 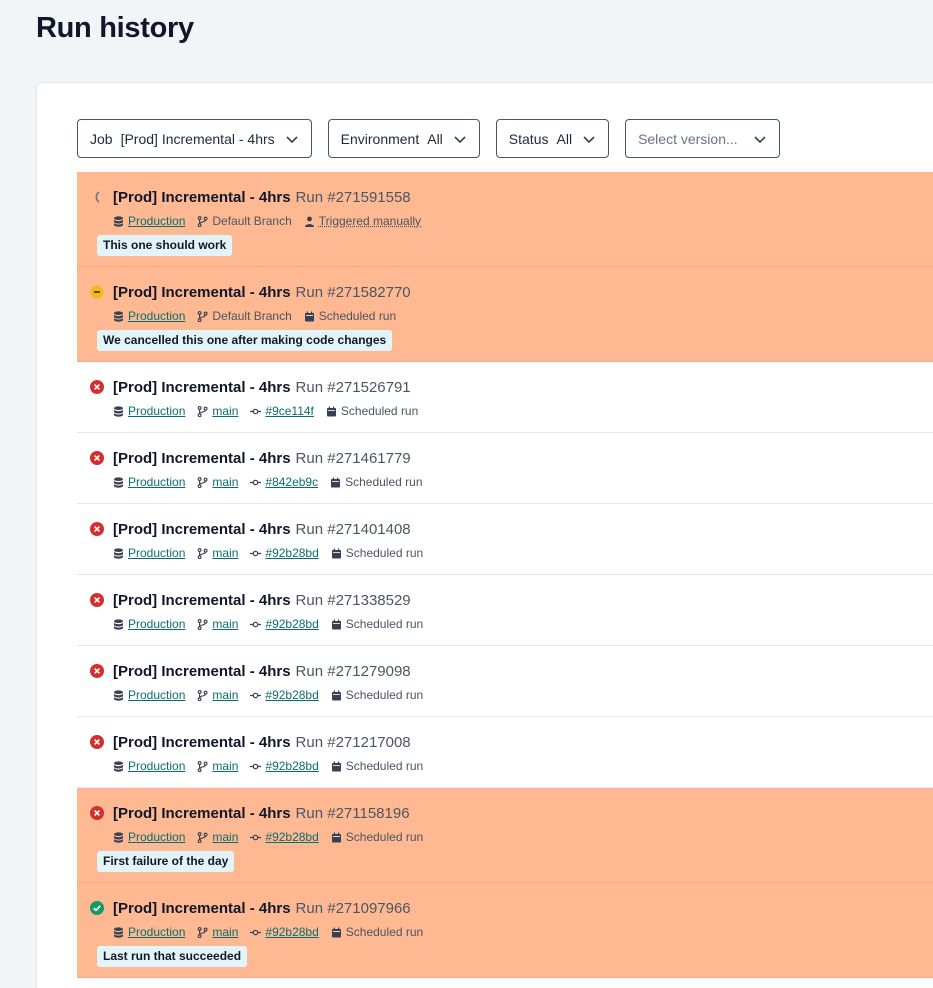 I want to click on job-filter-select: Job [Prod] Incremental - 4hrs, so click(x=194, y=138).